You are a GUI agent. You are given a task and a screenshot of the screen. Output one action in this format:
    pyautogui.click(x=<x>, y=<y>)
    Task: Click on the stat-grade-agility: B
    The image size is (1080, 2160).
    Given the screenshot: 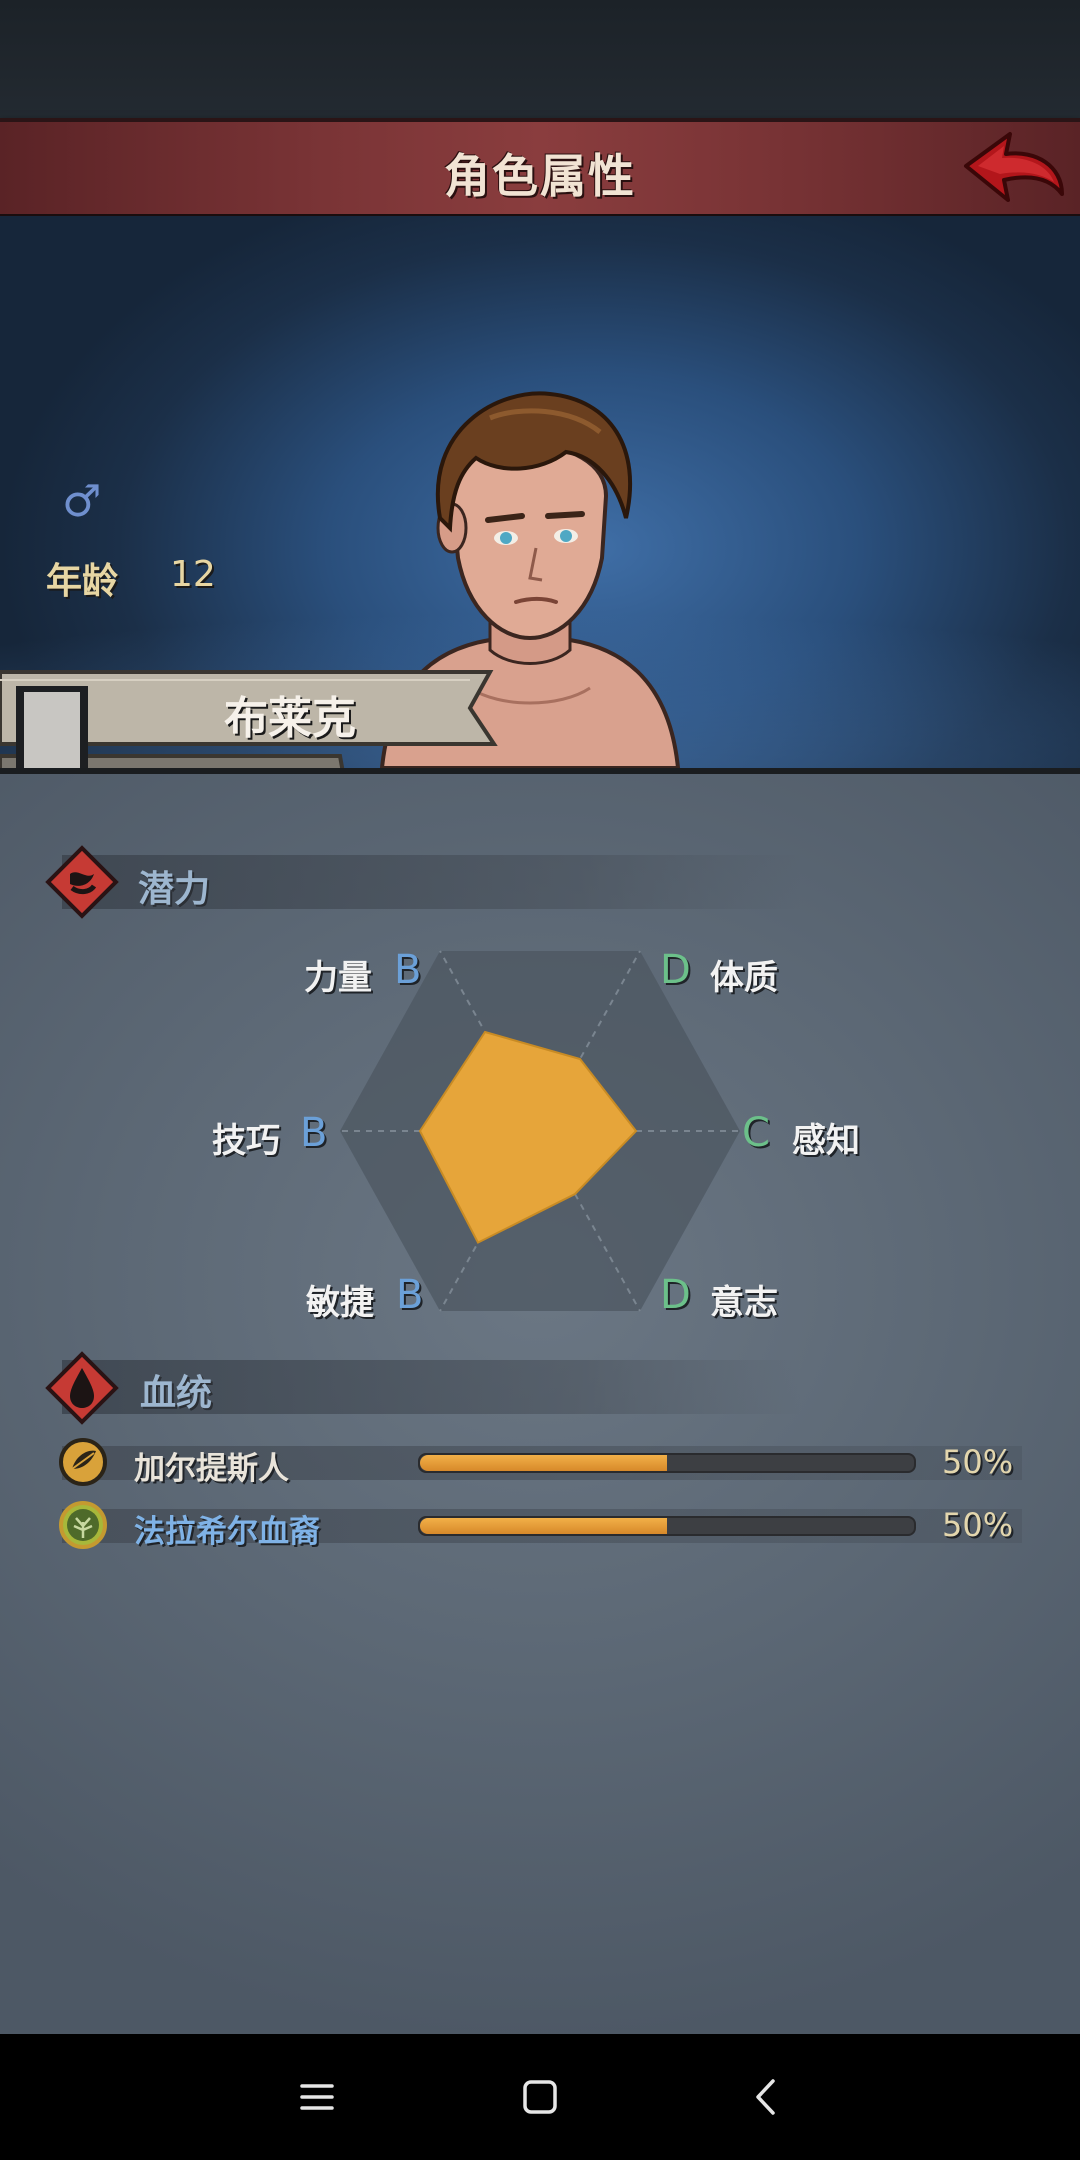 What is the action you would take?
    pyautogui.click(x=410, y=1295)
    